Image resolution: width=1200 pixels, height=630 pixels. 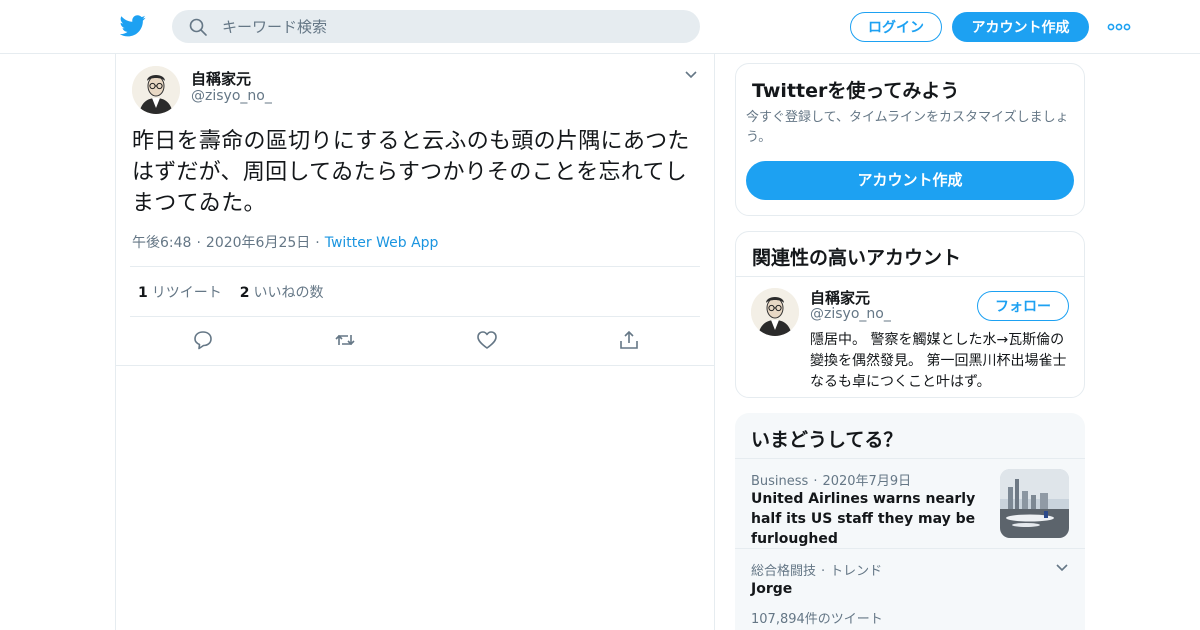 I want to click on tweet-metadata: 午後6:48 · 2020年6月25日 · Twitter Web App, so click(x=285, y=242).